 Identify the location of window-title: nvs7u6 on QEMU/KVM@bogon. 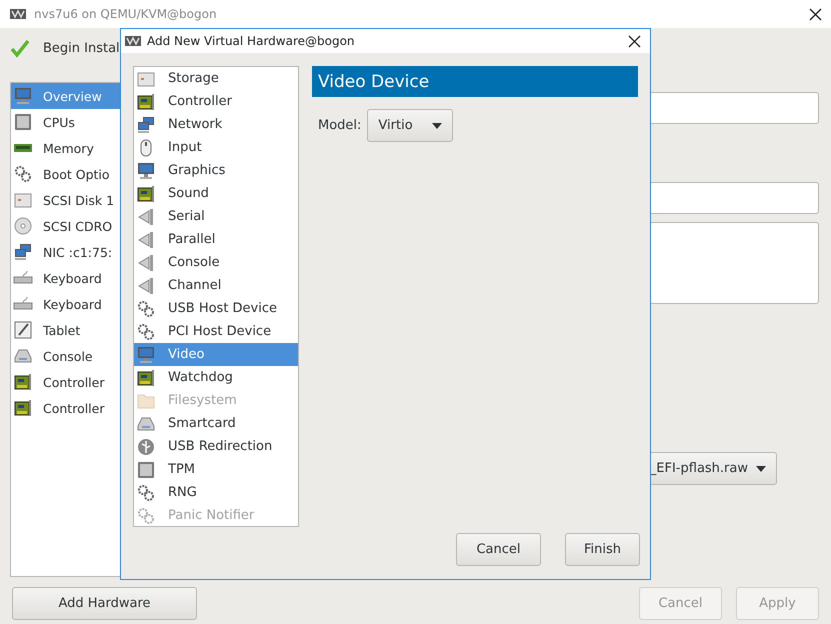
(126, 14).